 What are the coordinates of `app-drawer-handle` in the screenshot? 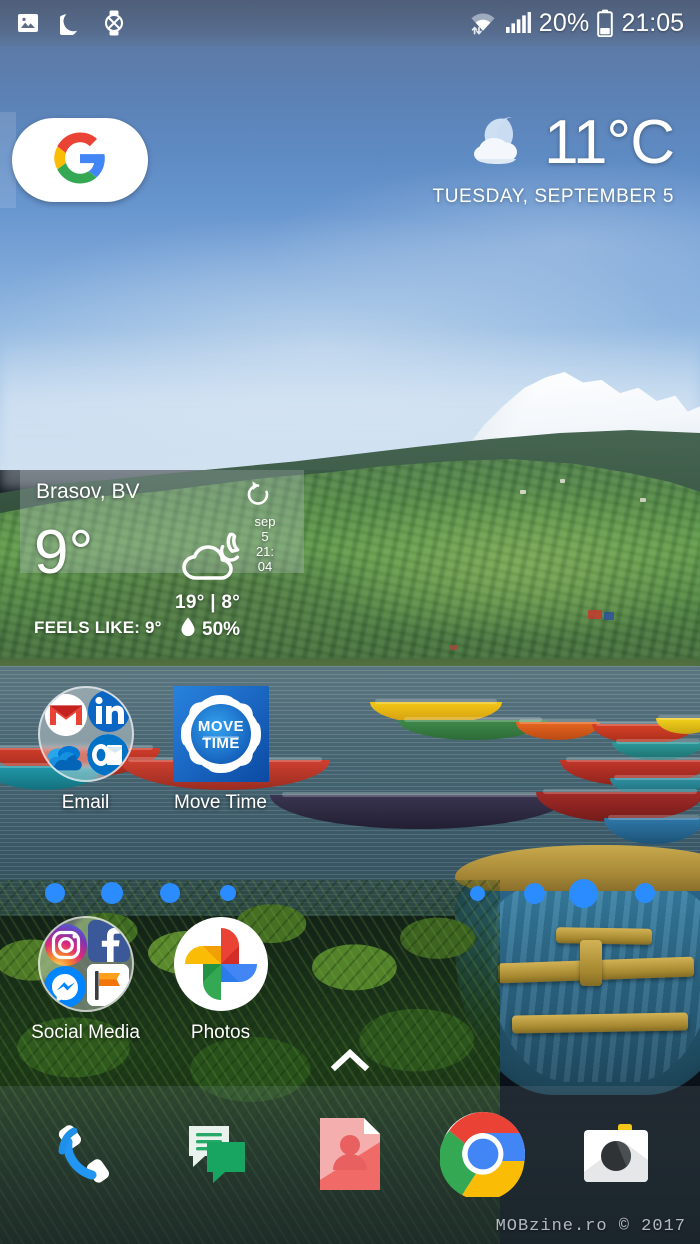 It's located at (350, 1061).